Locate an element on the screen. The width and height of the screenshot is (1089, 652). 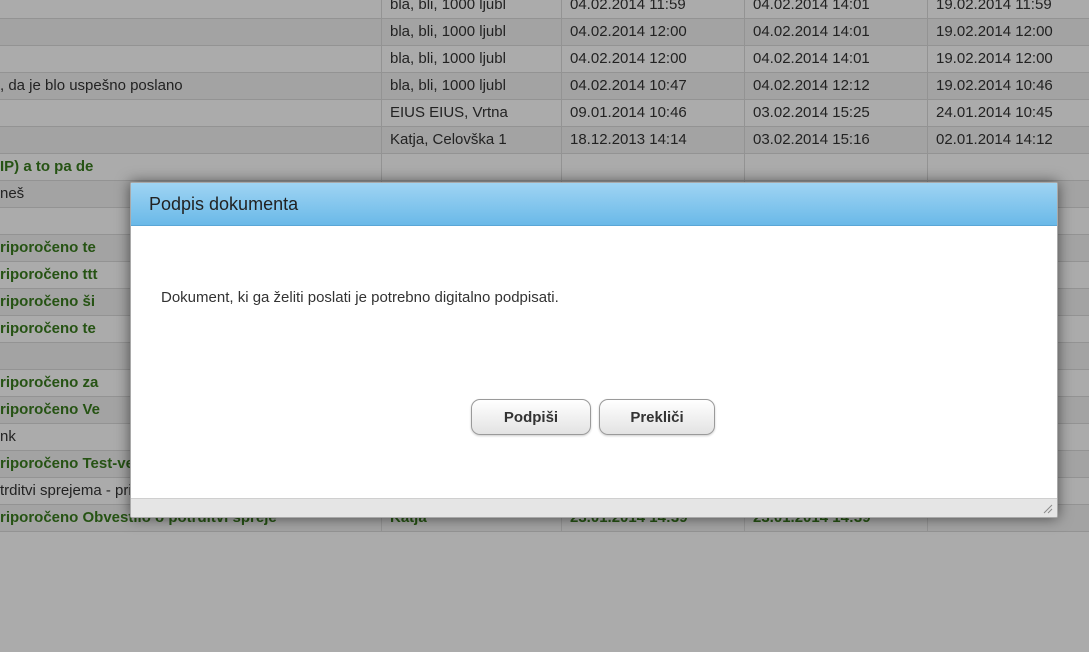
cancel-button: Prekliči is located at coordinates (657, 417).